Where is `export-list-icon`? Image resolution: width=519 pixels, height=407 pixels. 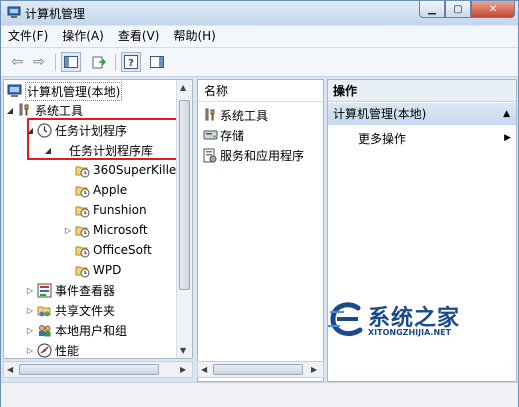
export-list-icon is located at coordinates (99, 62).